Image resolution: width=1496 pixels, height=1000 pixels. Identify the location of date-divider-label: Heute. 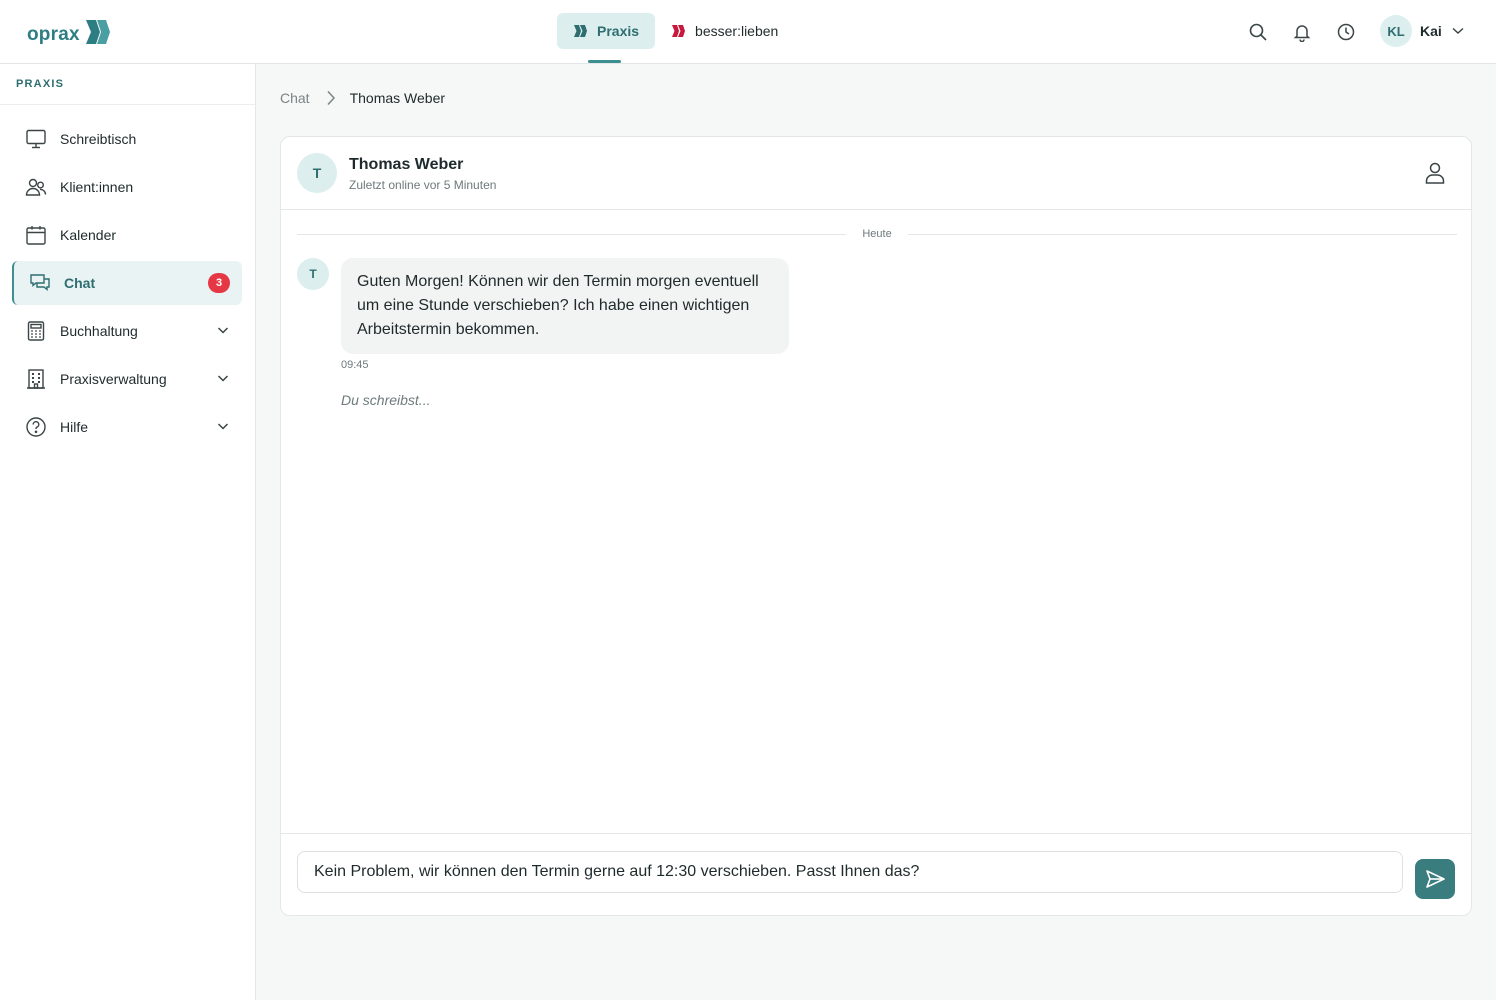
(877, 234).